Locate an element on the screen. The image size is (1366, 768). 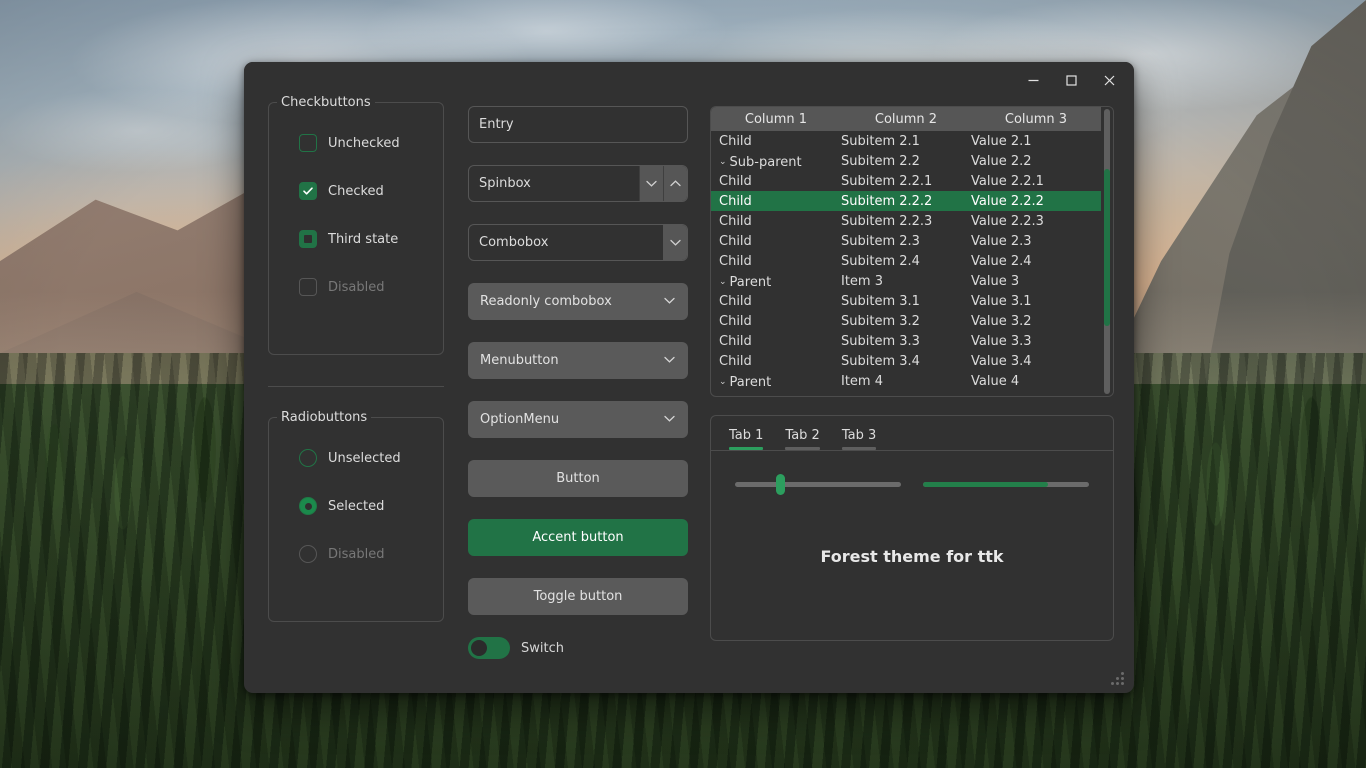
optionmenu-value: OptionMenu is located at coordinates (520, 419).